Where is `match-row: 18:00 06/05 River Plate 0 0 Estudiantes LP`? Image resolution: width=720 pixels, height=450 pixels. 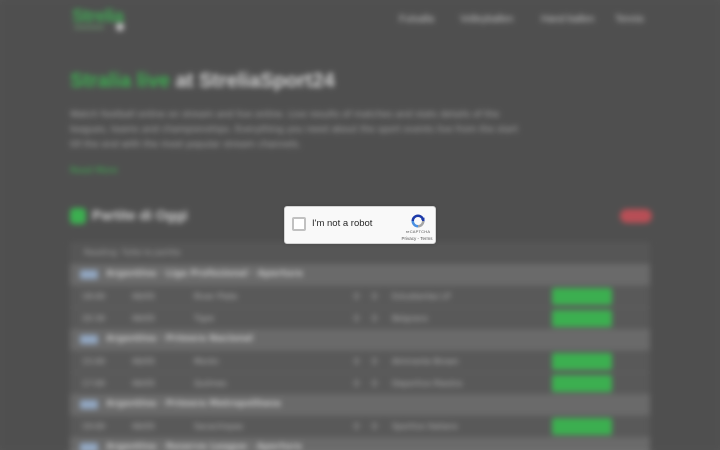
match-row: 18:00 06/05 River Plate 0 0 Estudiantes LP is located at coordinates (360, 296).